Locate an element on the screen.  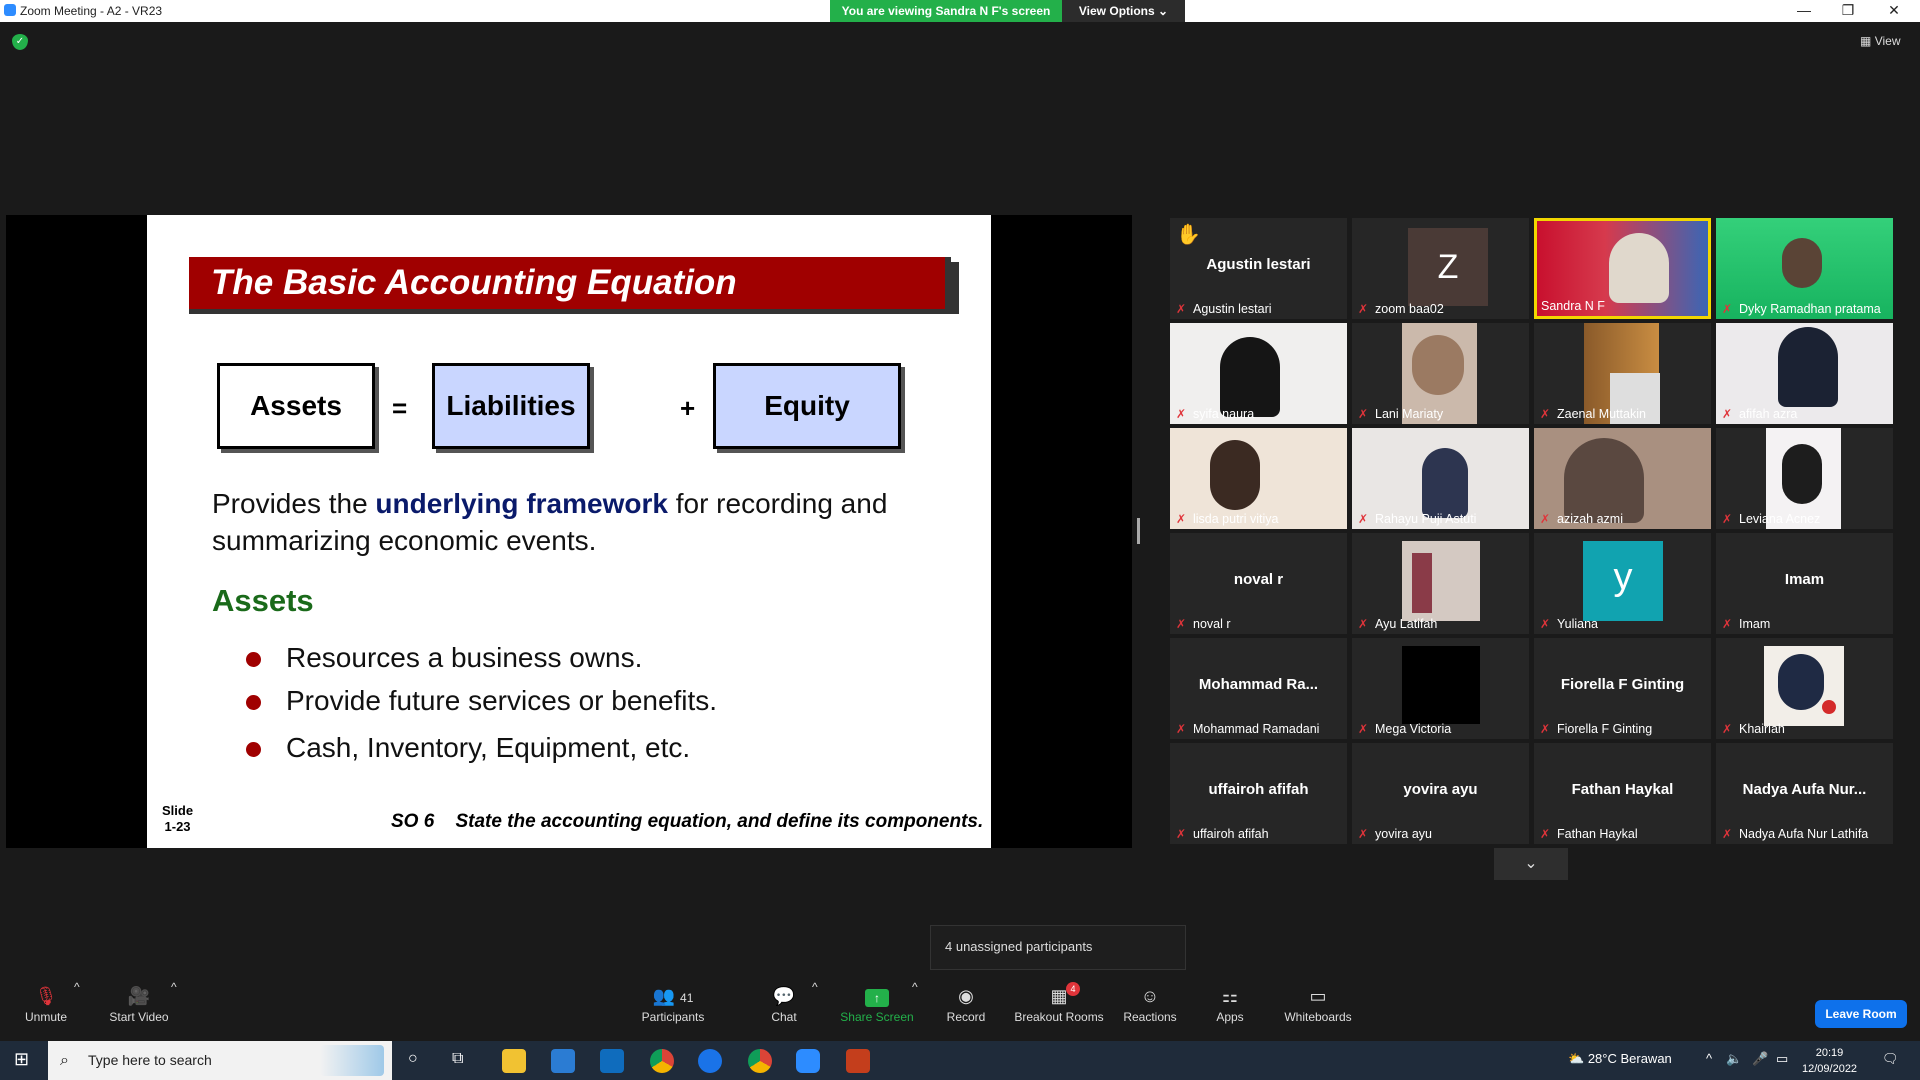
participant-tile: ✗ syifa naura is located at coordinates (1258, 373).